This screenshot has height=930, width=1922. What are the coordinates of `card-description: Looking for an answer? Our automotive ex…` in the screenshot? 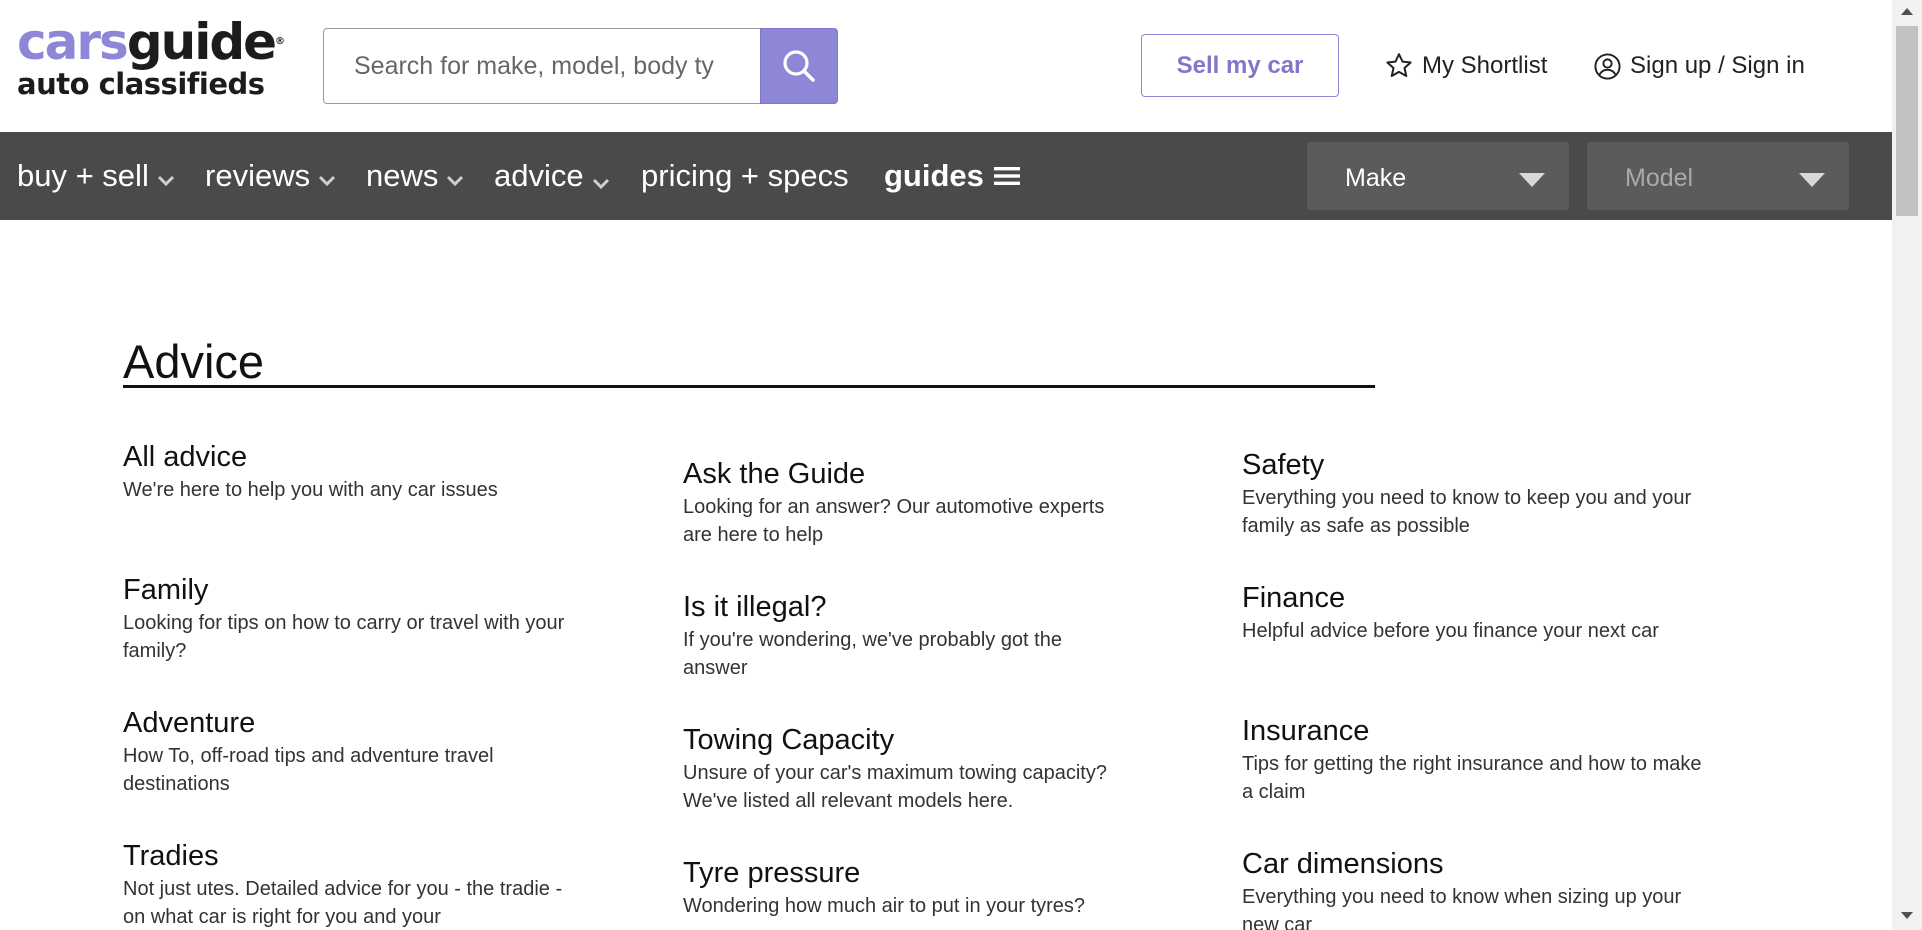 It's located at (894, 521).